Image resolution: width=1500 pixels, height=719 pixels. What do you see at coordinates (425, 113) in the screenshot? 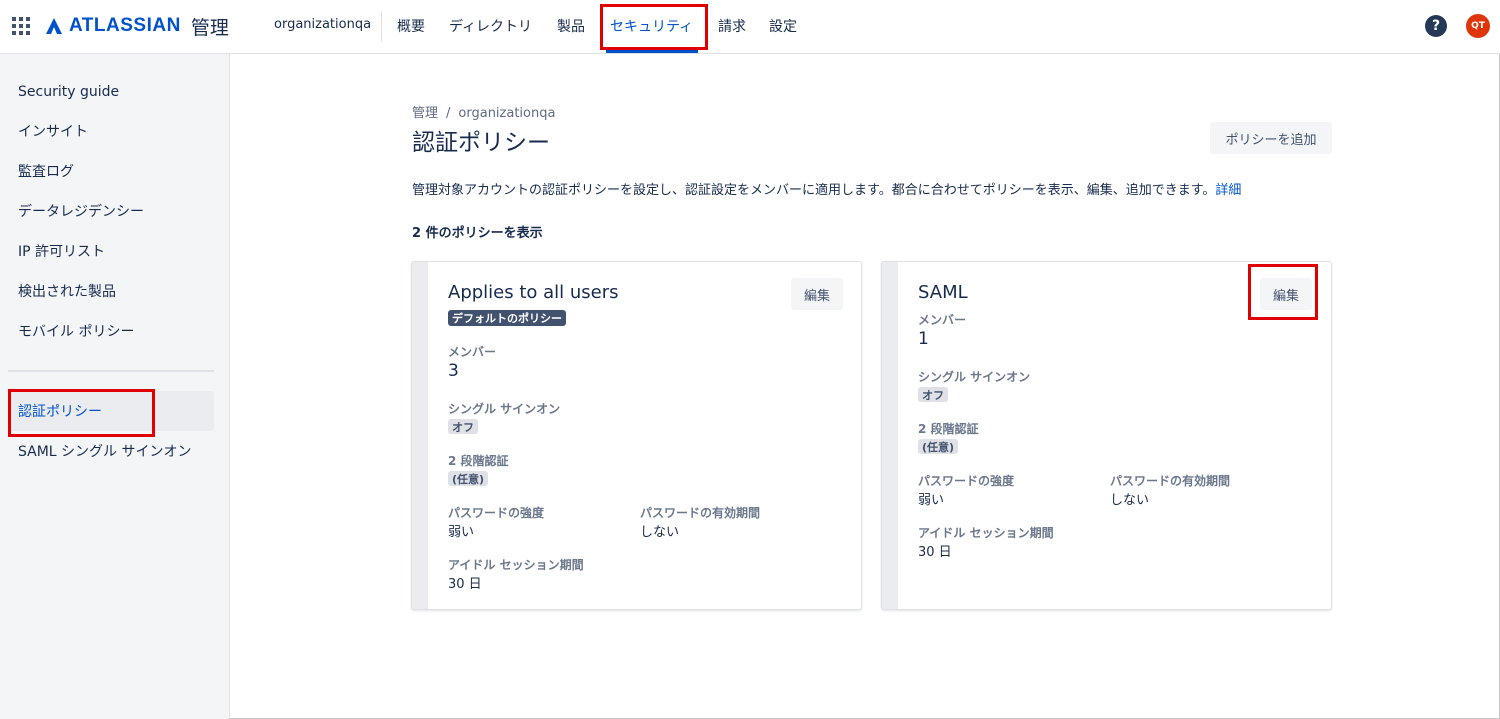
I see `breadcrumb-admin: 管理` at bounding box center [425, 113].